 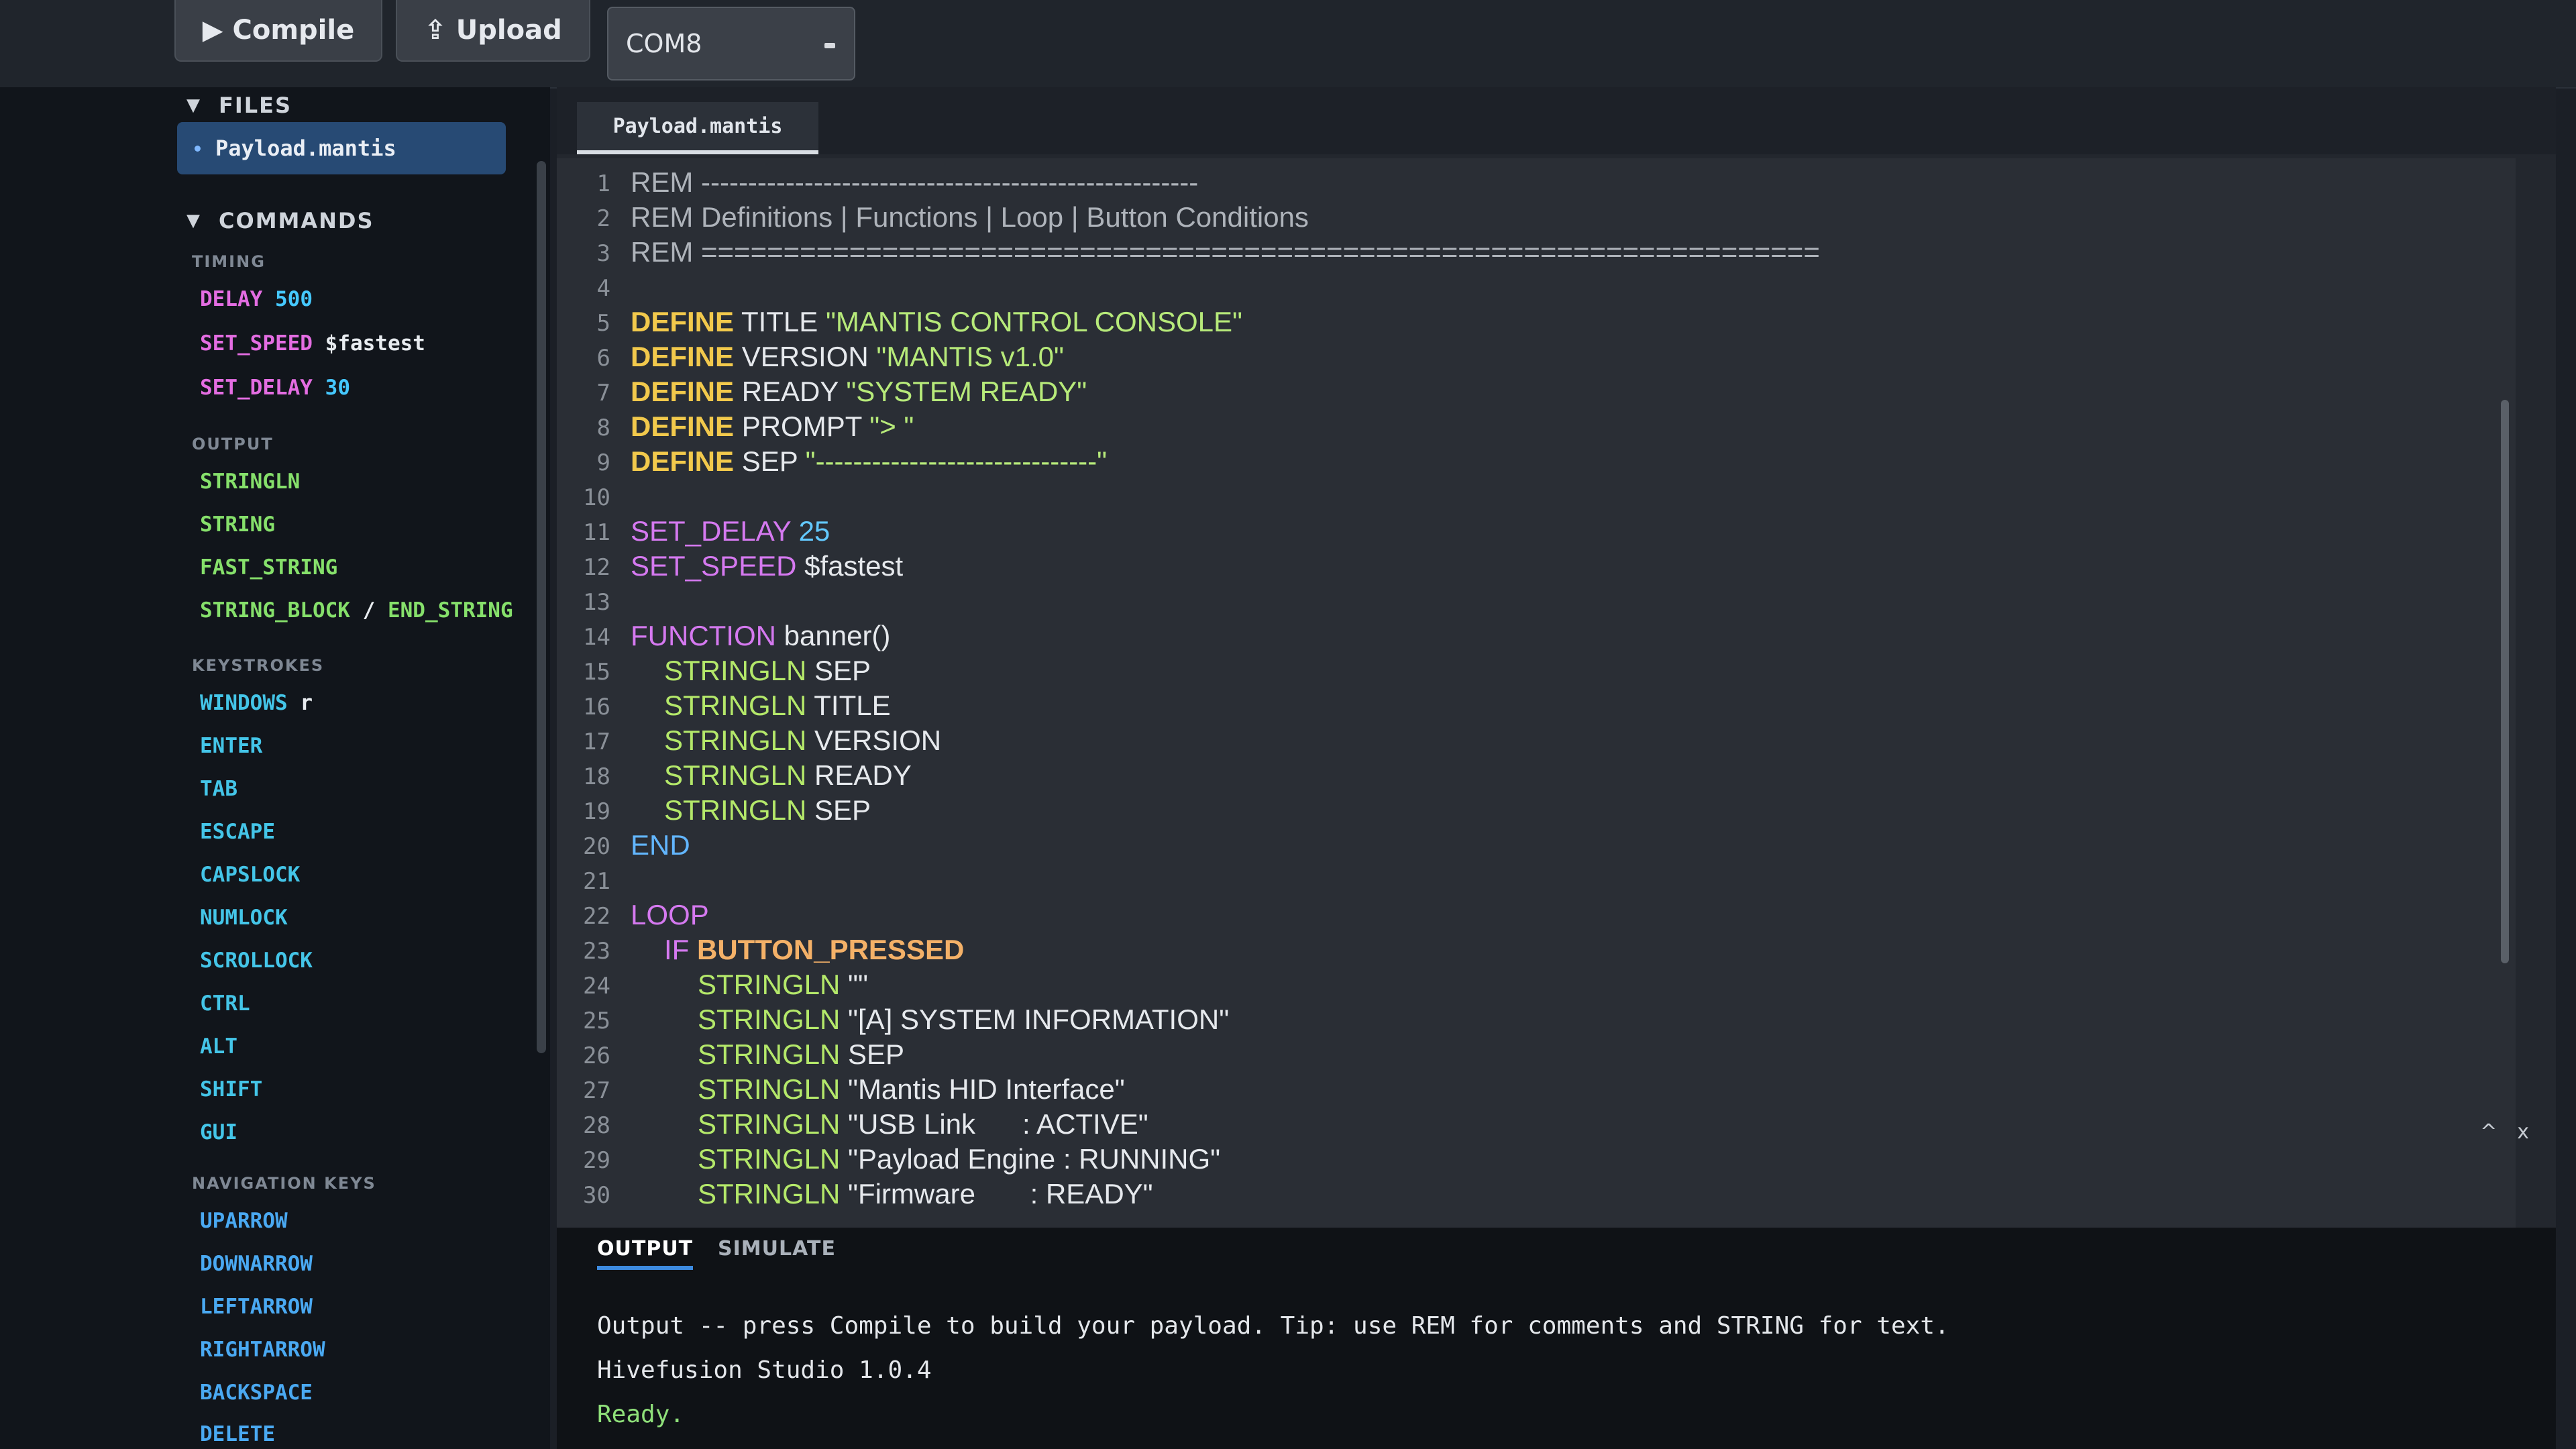 What do you see at coordinates (212, 30) in the screenshot?
I see `compile-icon: ▶` at bounding box center [212, 30].